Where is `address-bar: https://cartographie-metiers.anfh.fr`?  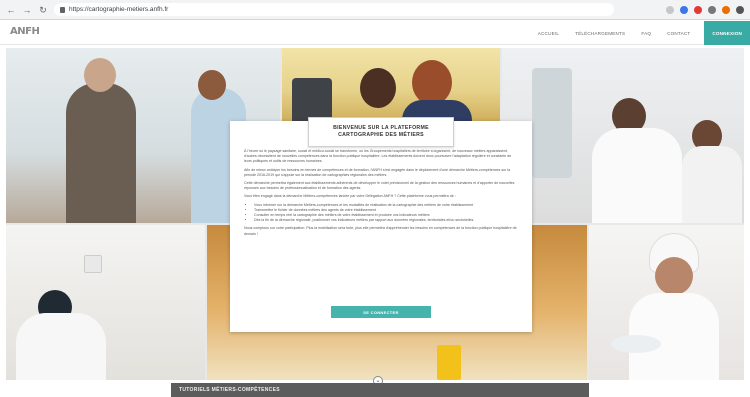 address-bar: https://cartographie-metiers.anfh.fr is located at coordinates (334, 9).